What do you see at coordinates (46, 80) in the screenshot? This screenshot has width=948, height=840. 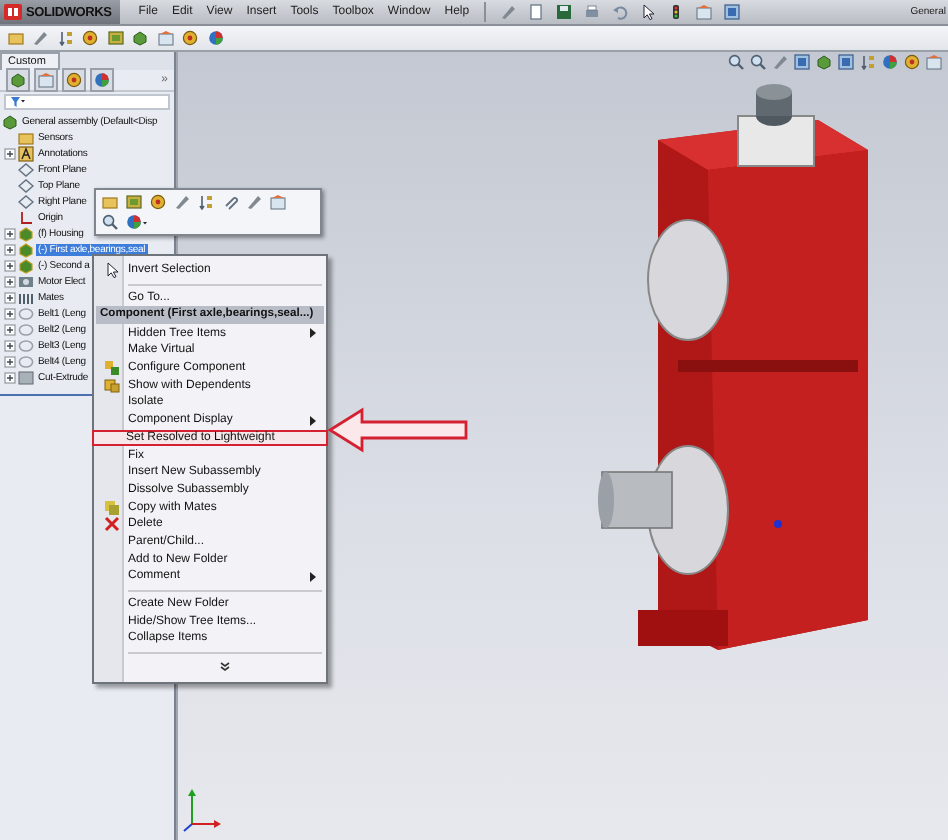 I see `property-tab-icon` at bounding box center [46, 80].